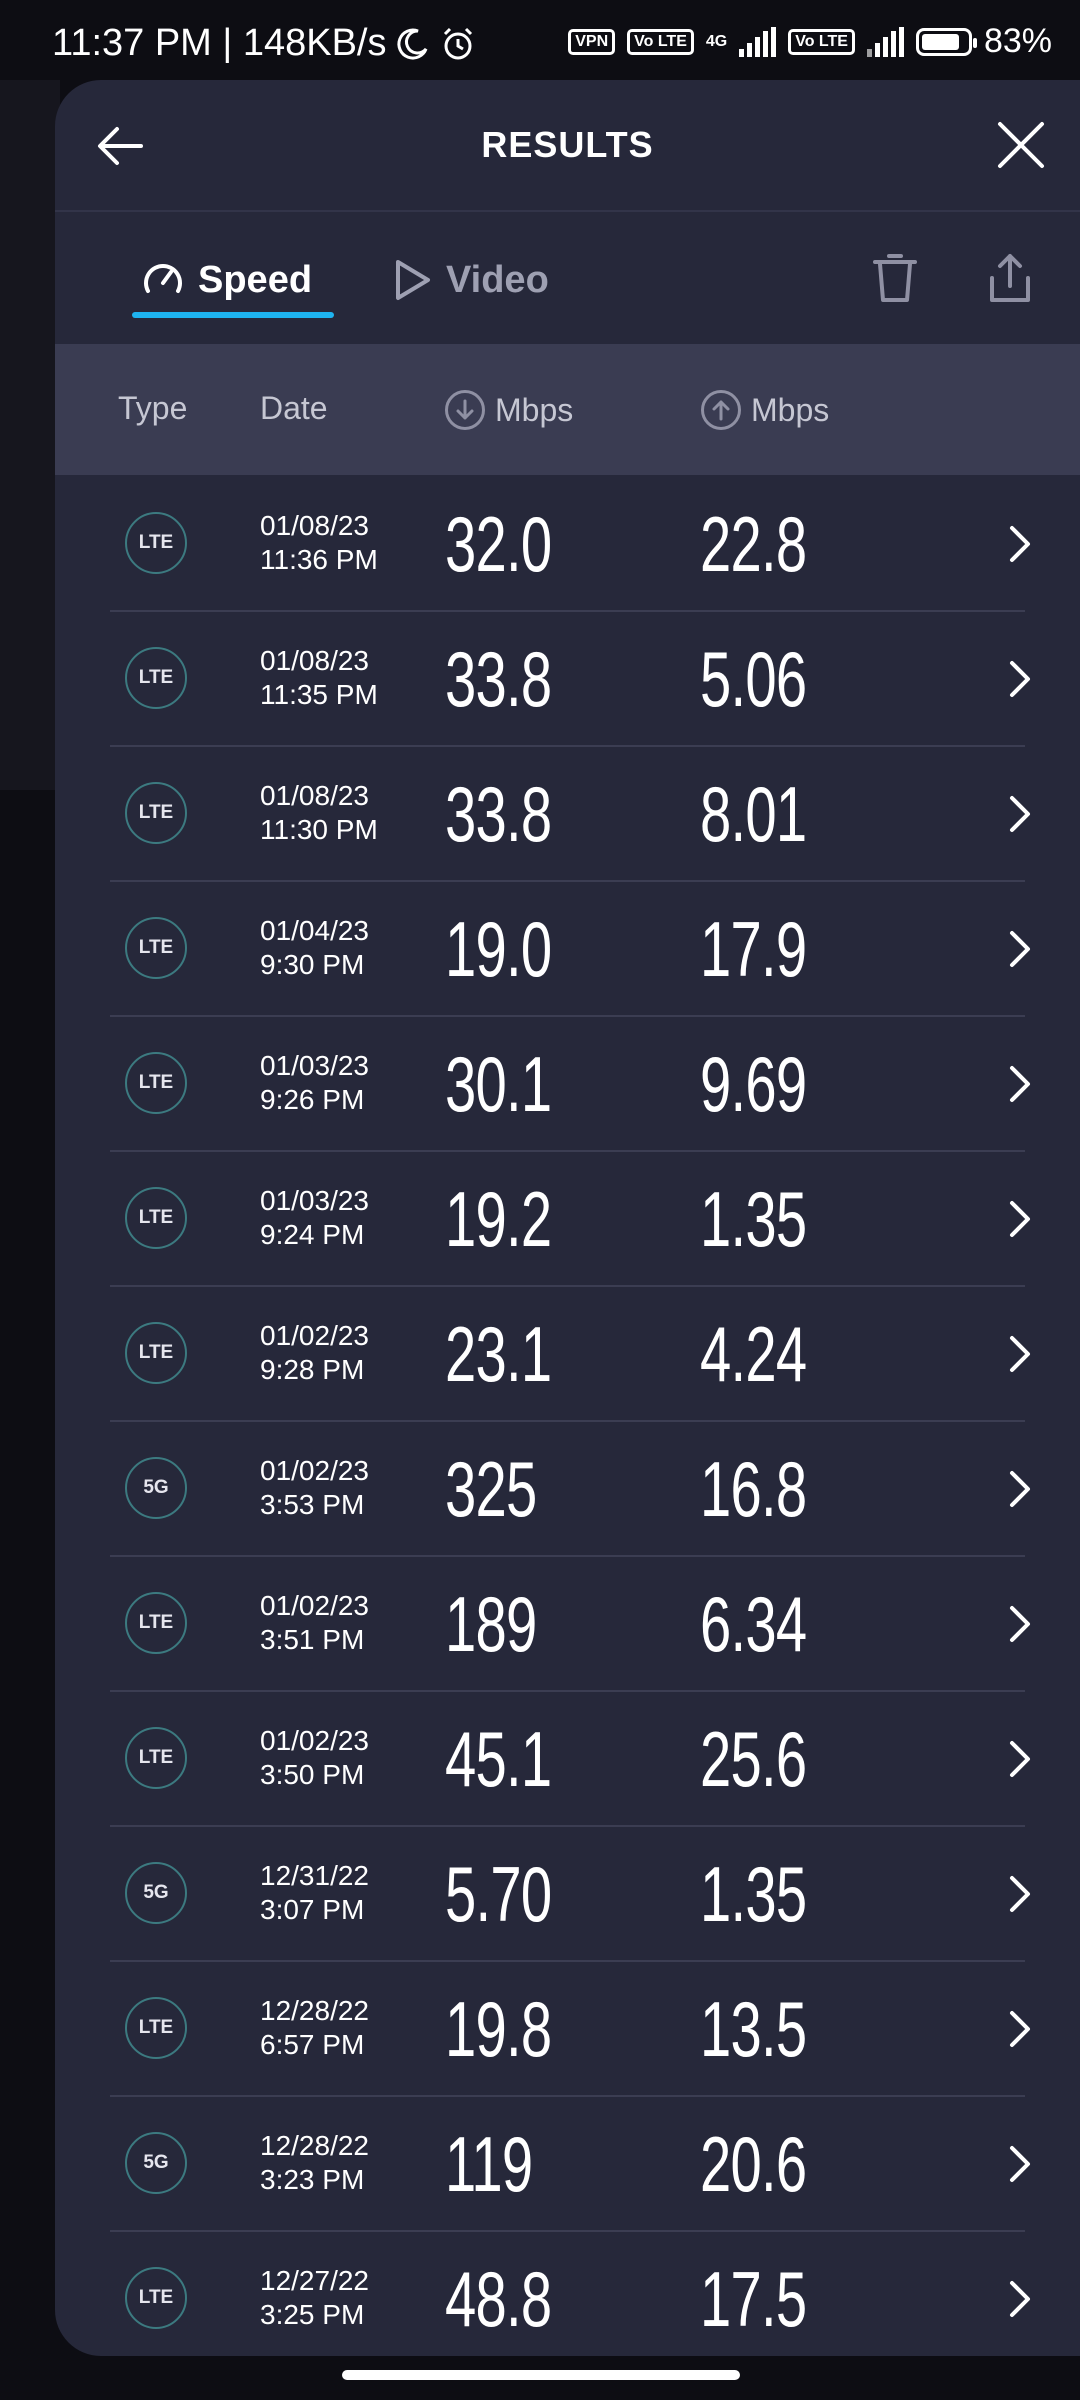 This screenshot has width=1080, height=2400. Describe the element at coordinates (1021, 145) in the screenshot. I see `close-icon` at that location.